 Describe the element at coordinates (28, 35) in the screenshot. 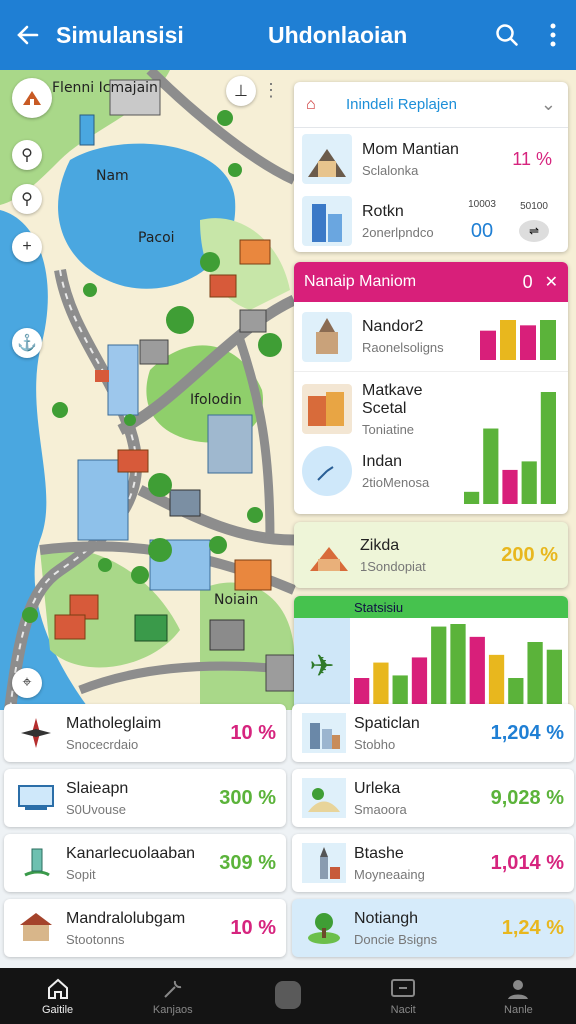

I see `back-button` at that location.